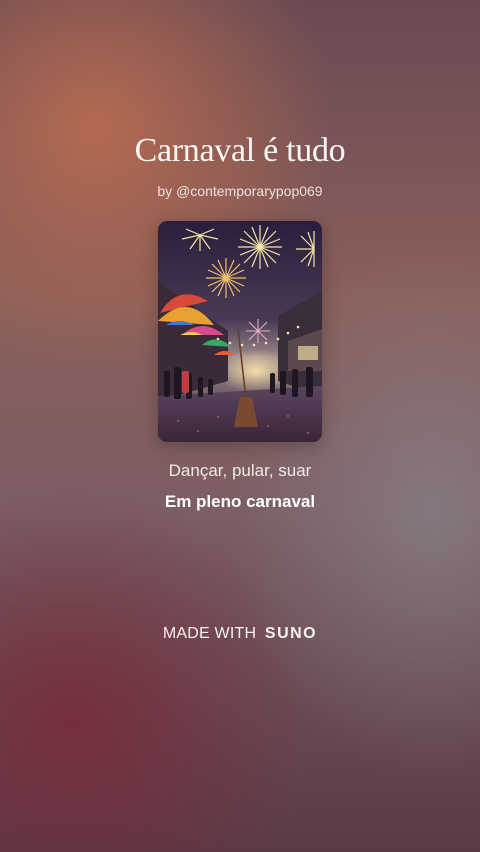  Describe the element at coordinates (240, 470) in the screenshot. I see `lyric-line-1: Dançar, pular, suar` at that location.